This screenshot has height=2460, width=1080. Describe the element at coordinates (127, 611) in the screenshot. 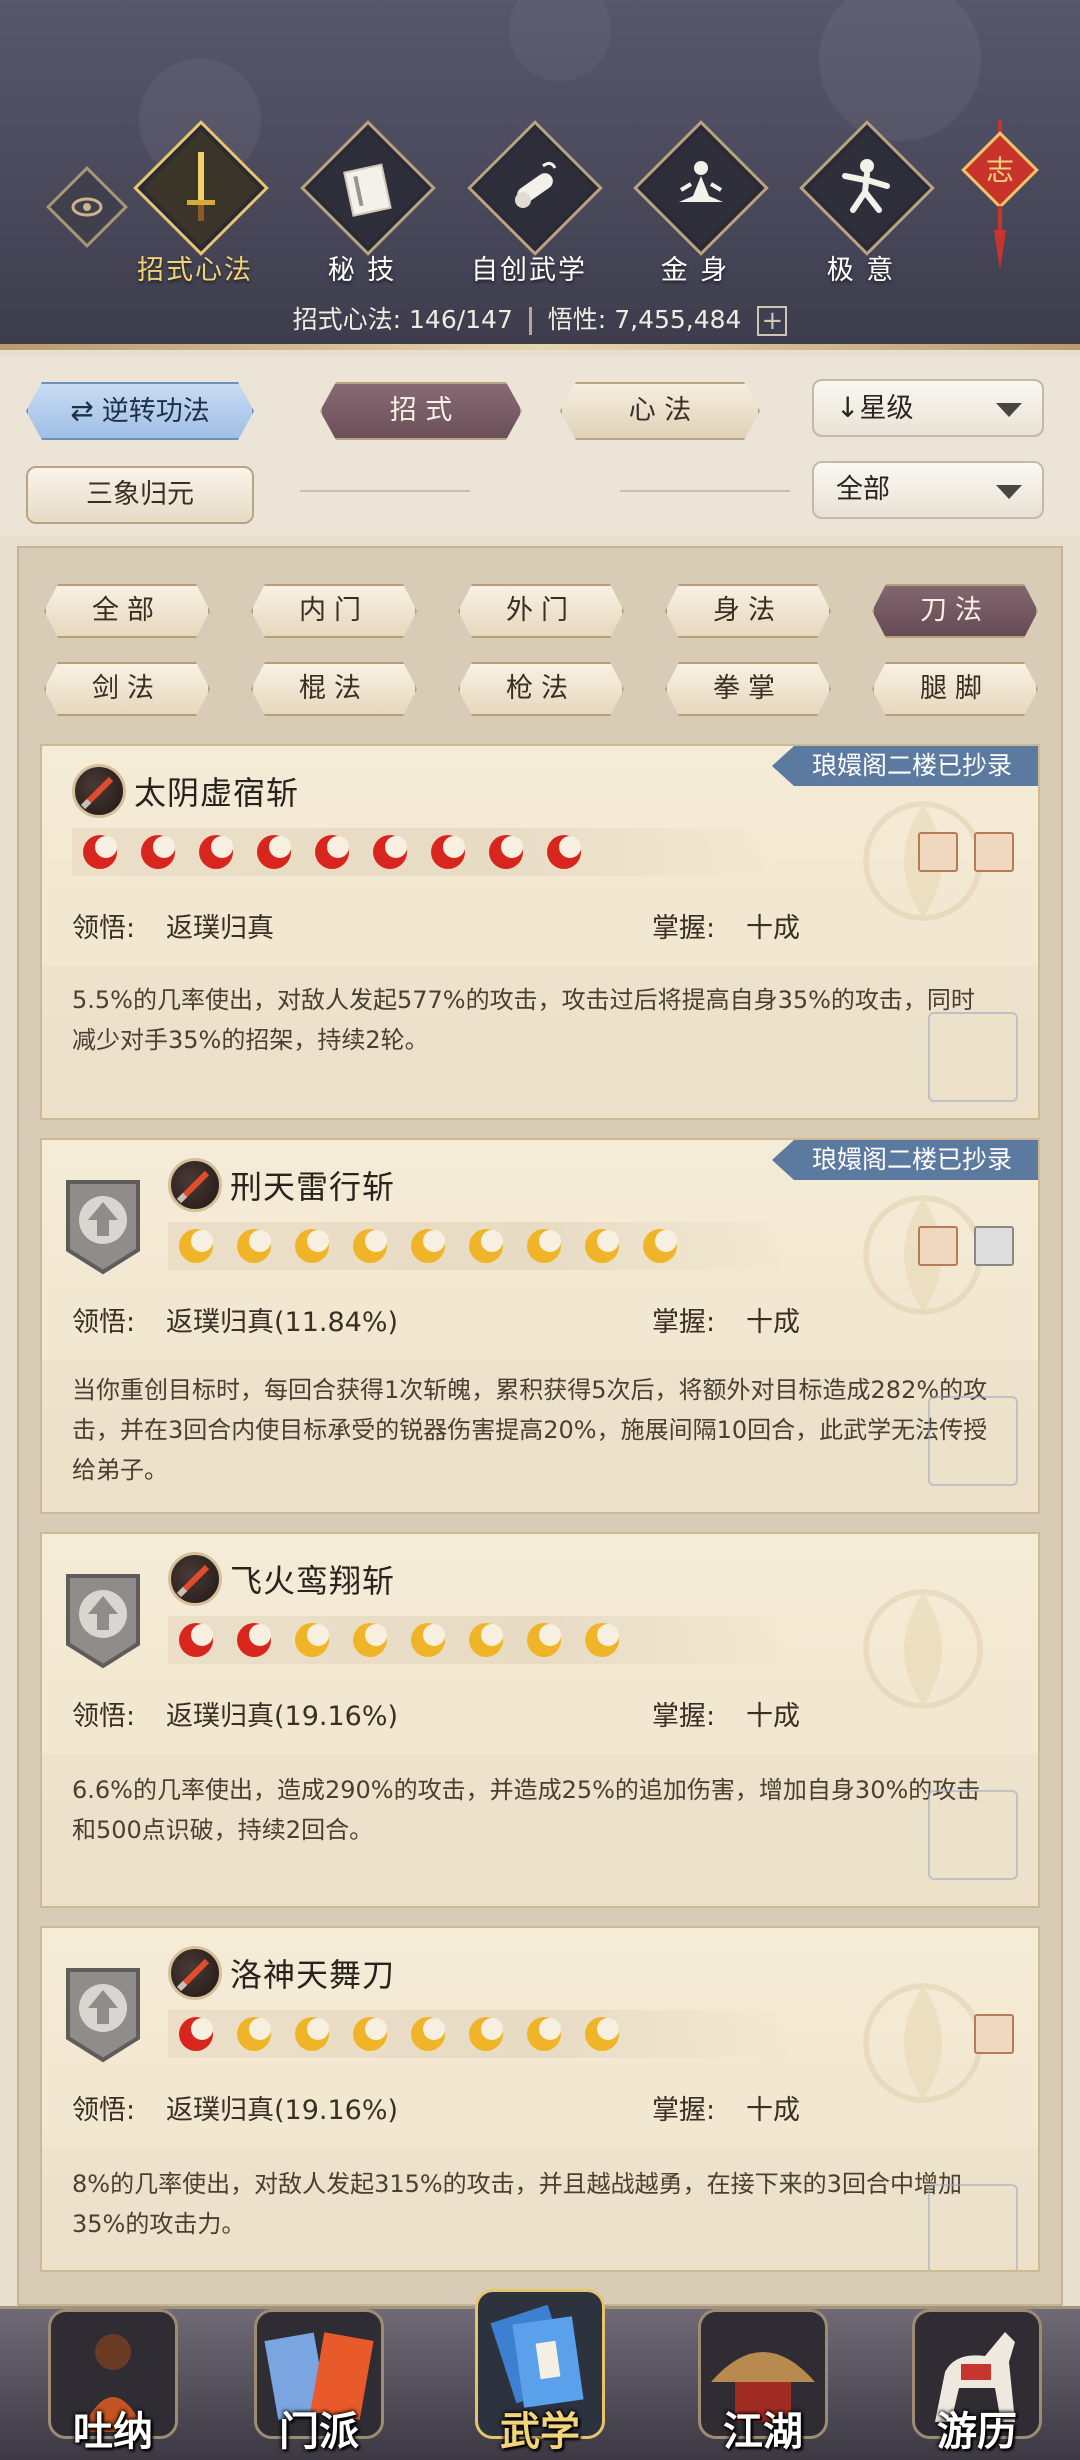

I see `filter-chip-all: 全部` at that location.